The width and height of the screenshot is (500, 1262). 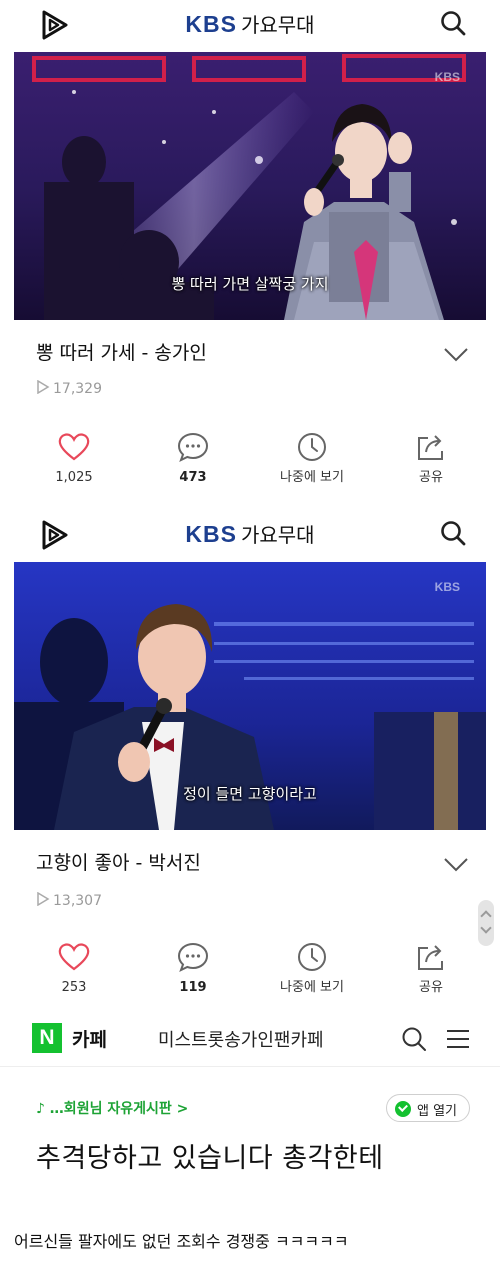 What do you see at coordinates (253, 866) in the screenshot?
I see `video-title-row: 고향이 좋아 - 박서진` at bounding box center [253, 866].